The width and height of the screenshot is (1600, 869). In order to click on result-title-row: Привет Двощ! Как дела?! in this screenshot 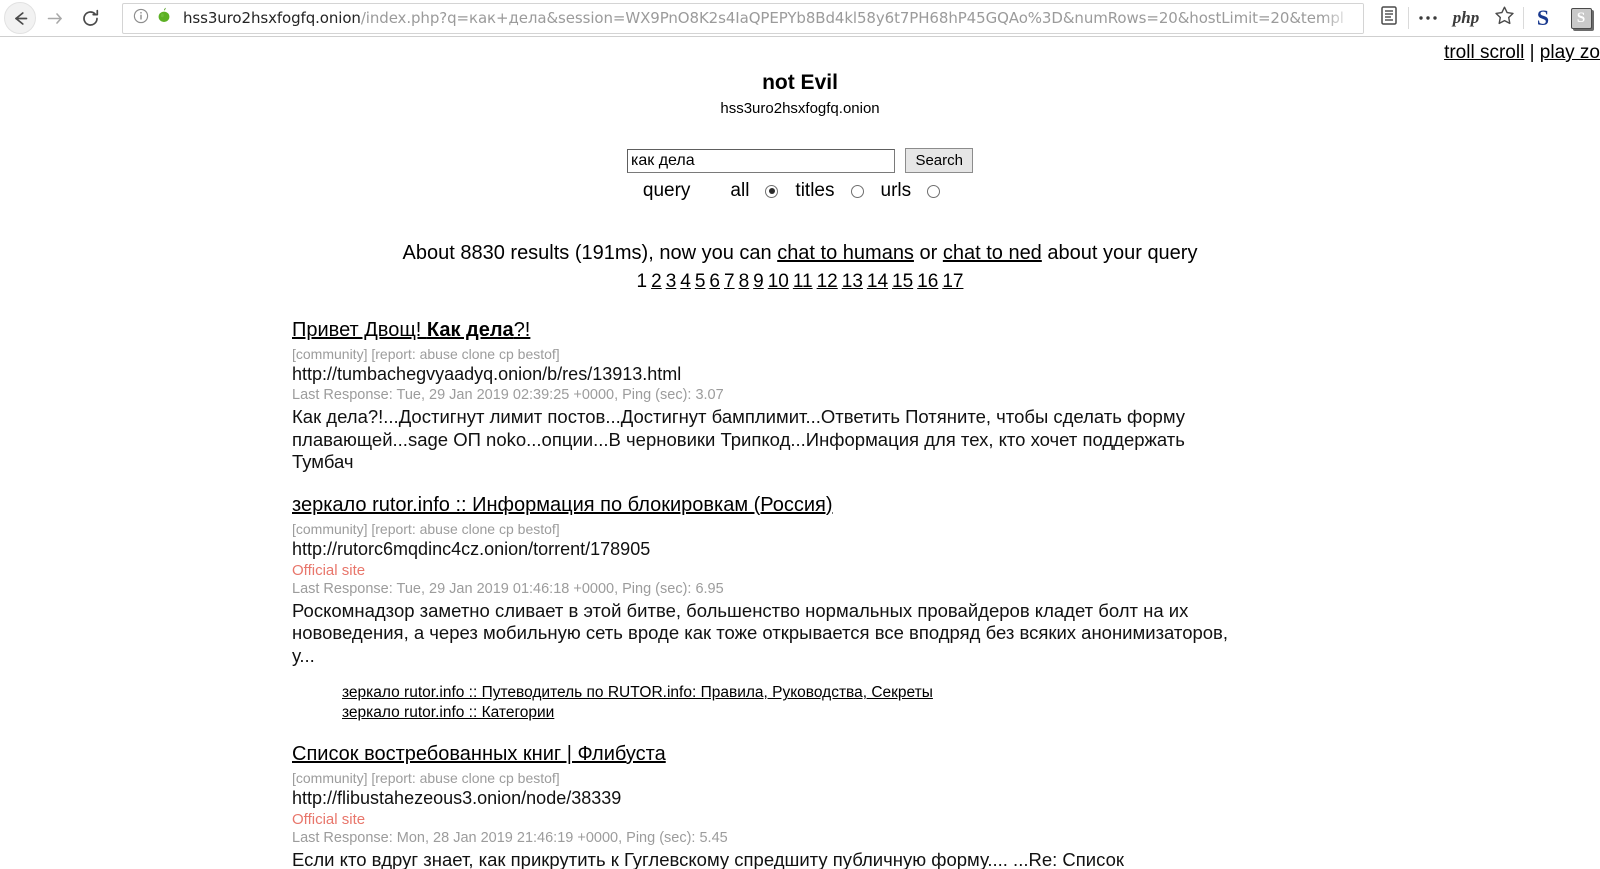, I will do `click(931, 330)`.